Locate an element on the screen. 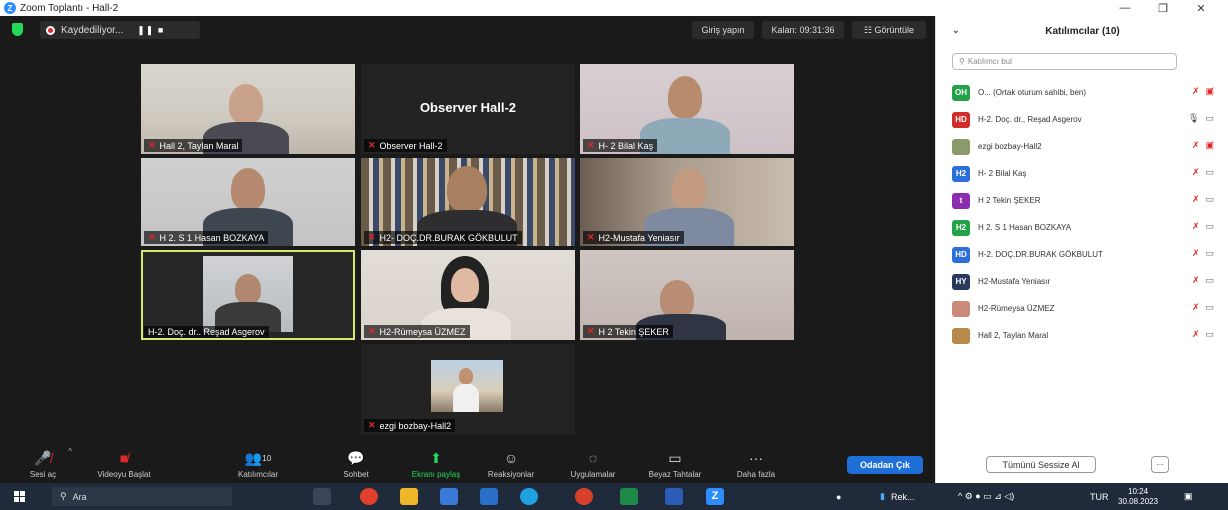 This screenshot has width=1228, height=510. reaction-icon: ☺ is located at coordinates (511, 458).